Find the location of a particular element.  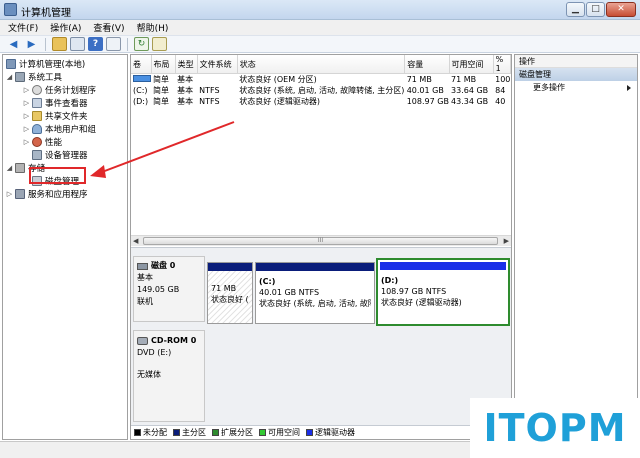

volume-cell: (D:) is located at coordinates (141, 101).